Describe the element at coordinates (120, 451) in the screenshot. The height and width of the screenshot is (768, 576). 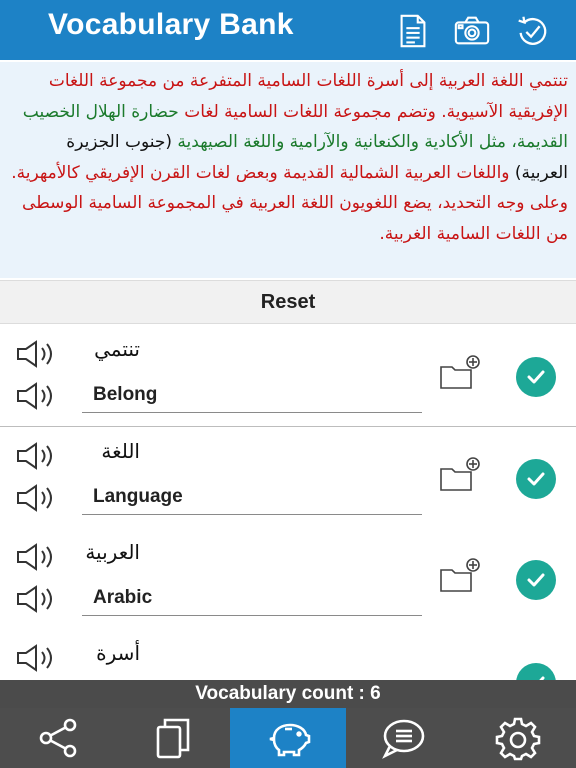
I see `arabic-word: اللغة` at that location.